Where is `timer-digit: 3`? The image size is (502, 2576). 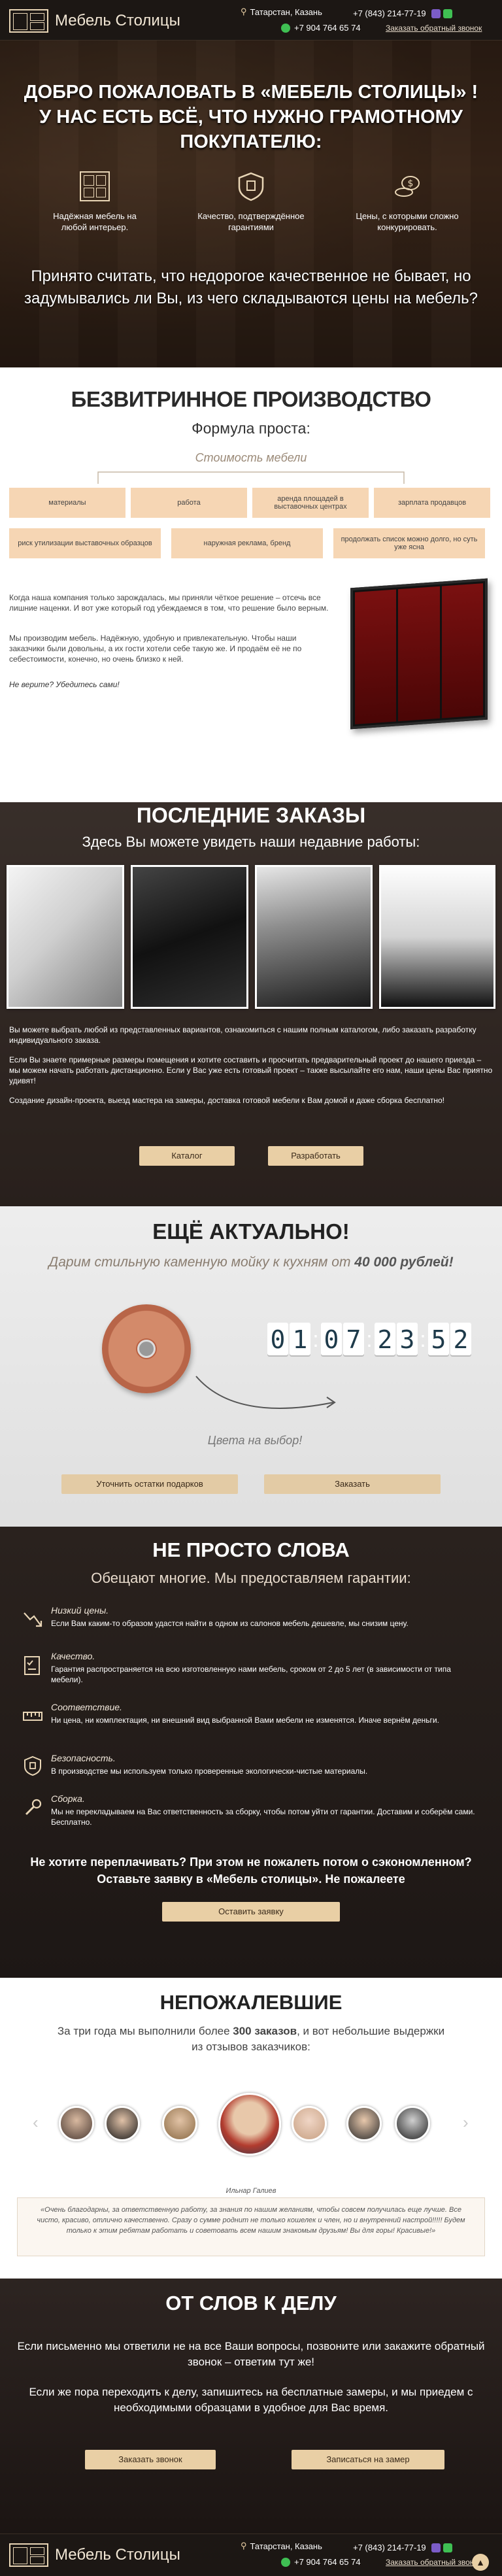
timer-digit: 3 is located at coordinates (407, 1340).